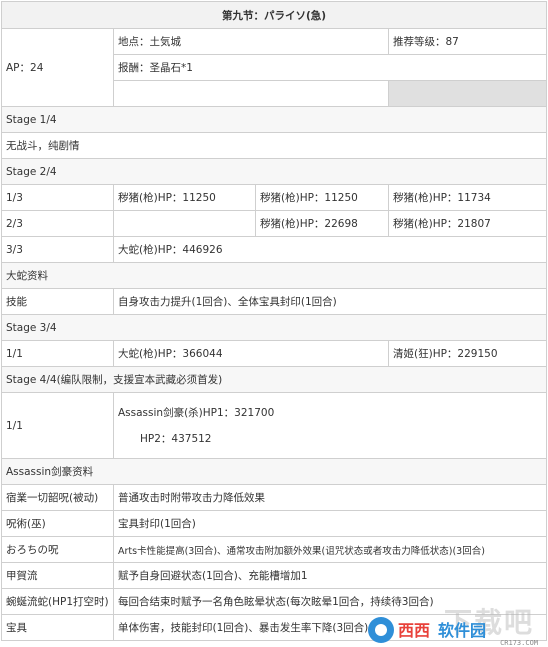 The width and height of the screenshot is (548, 647). What do you see at coordinates (330, 575) in the screenshot?
I see `skill-value: 赋予自身回避状态(1回合)、充能槽增加1` at bounding box center [330, 575].